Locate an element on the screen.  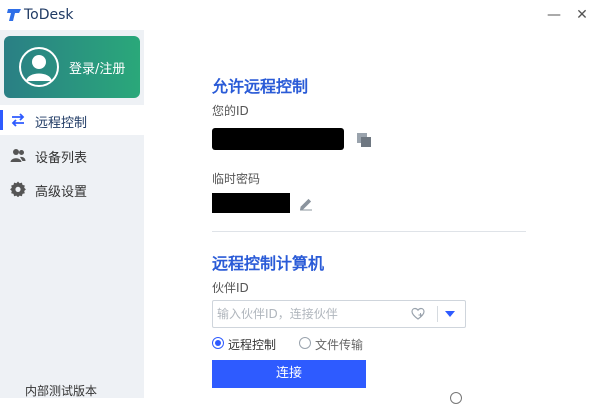
todesk-logo-icon is located at coordinates (14, 15).